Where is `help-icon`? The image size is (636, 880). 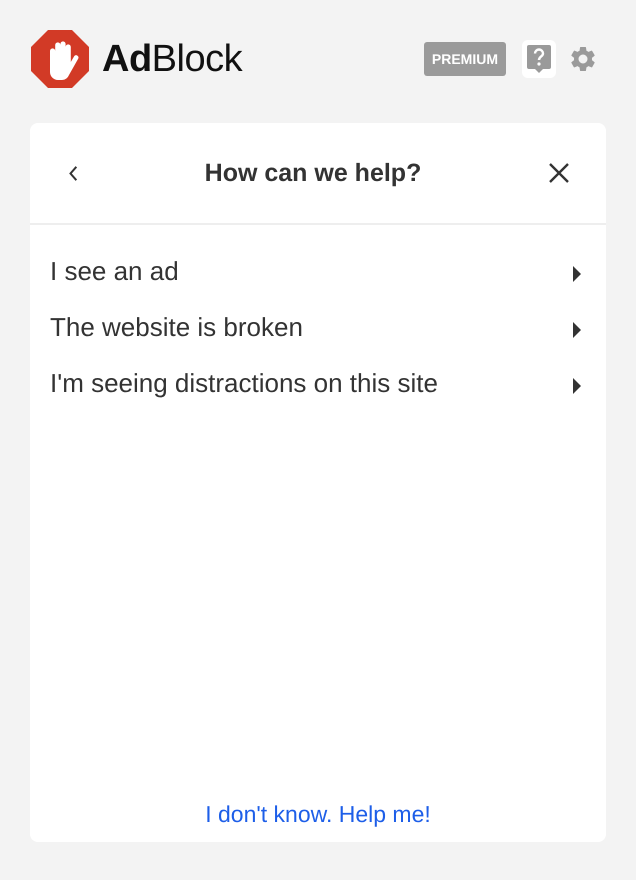 help-icon is located at coordinates (539, 59).